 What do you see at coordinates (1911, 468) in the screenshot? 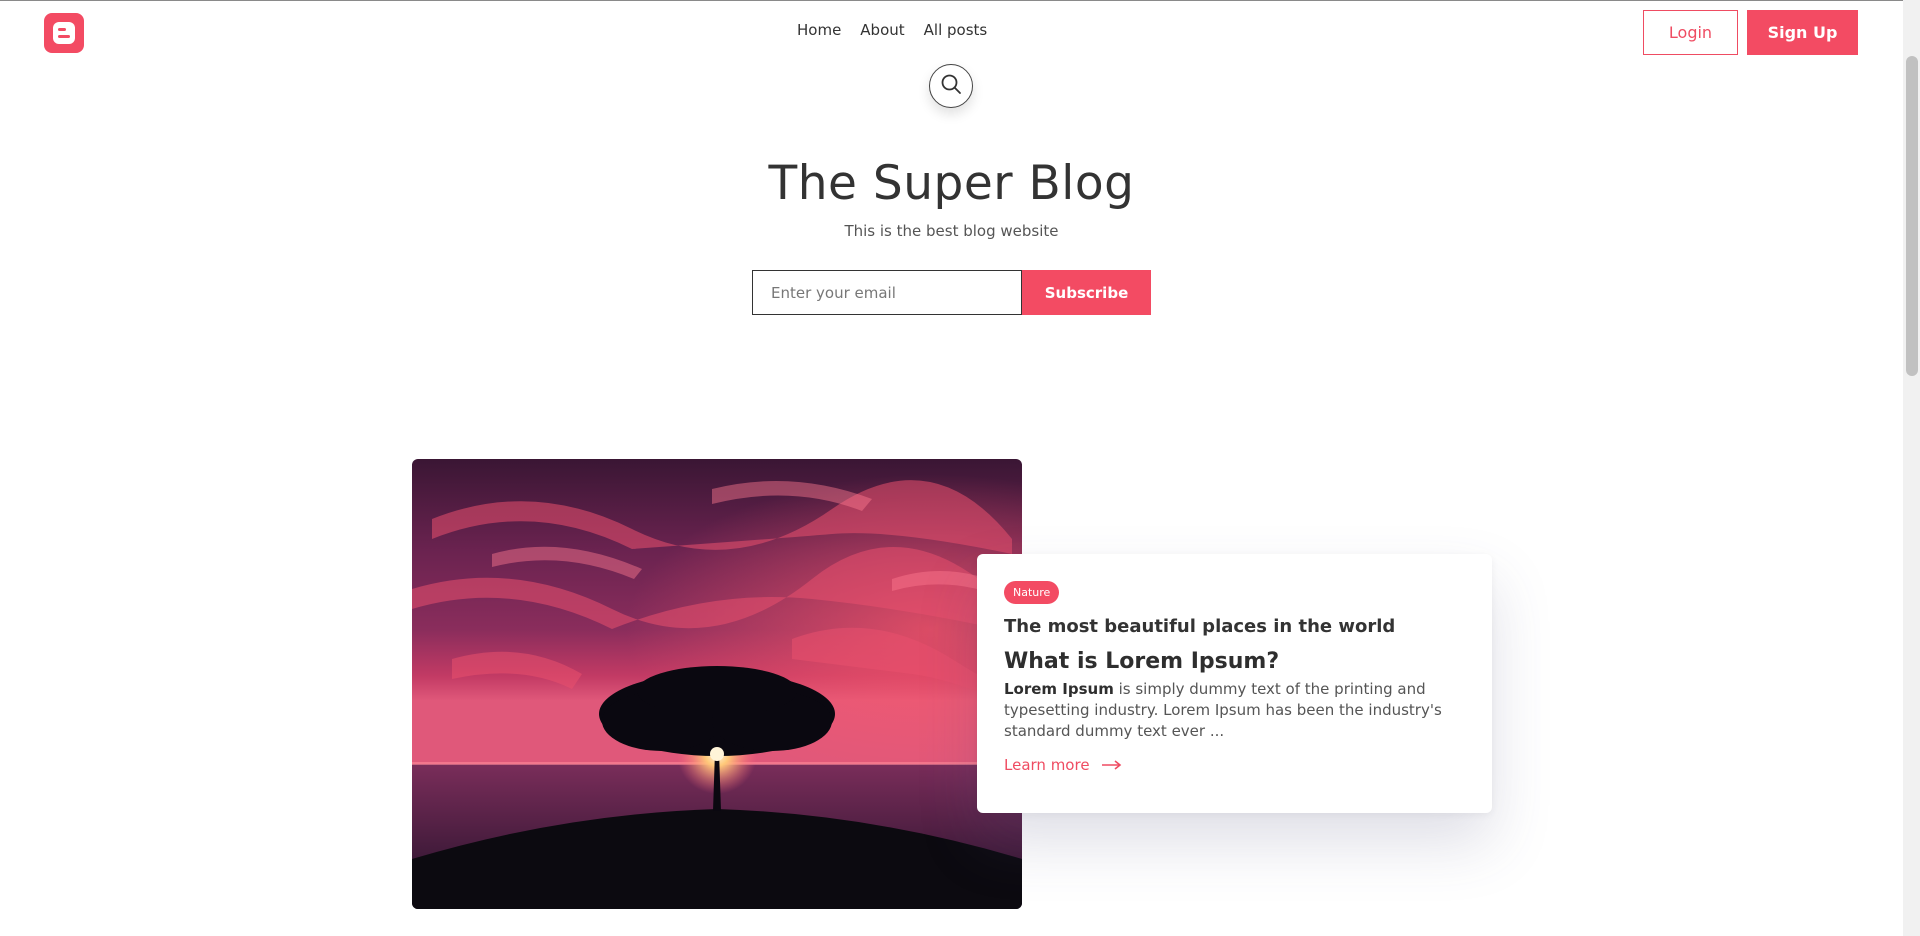
I see `page-scrollbar` at bounding box center [1911, 468].